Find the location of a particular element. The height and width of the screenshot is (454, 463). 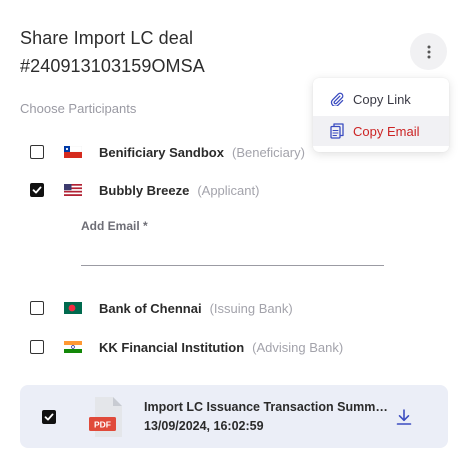

participant-role: (Beneficiary) is located at coordinates (268, 152).